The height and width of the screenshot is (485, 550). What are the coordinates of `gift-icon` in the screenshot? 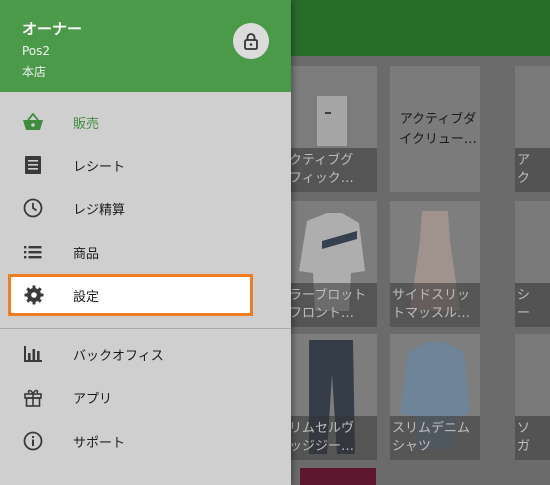 It's located at (33, 397).